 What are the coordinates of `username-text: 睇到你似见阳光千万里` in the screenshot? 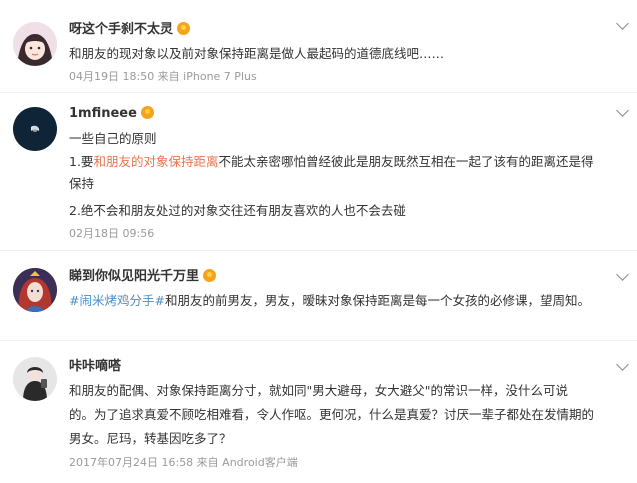 It's located at (134, 276).